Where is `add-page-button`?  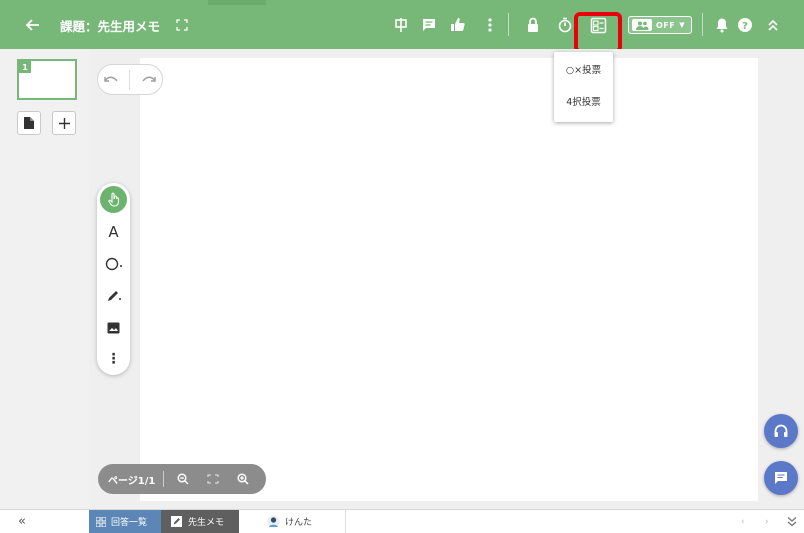
add-page-button is located at coordinates (64, 123).